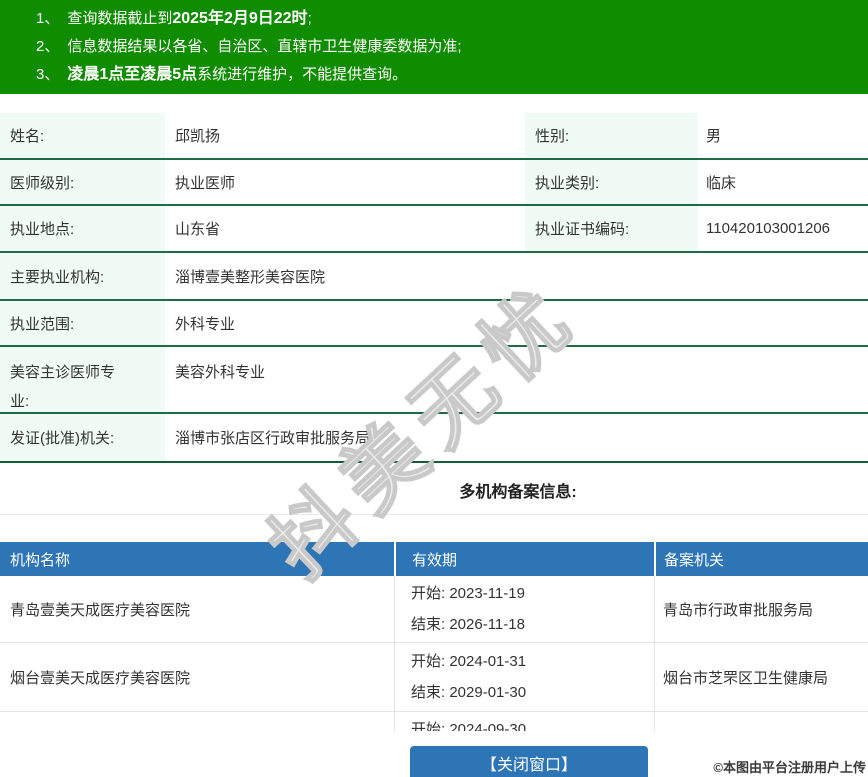 This screenshot has width=868, height=777. Describe the element at coordinates (302, 74) in the screenshot. I see `notice-line-3-tail: 系统进行维护，不能提供查询。` at that location.